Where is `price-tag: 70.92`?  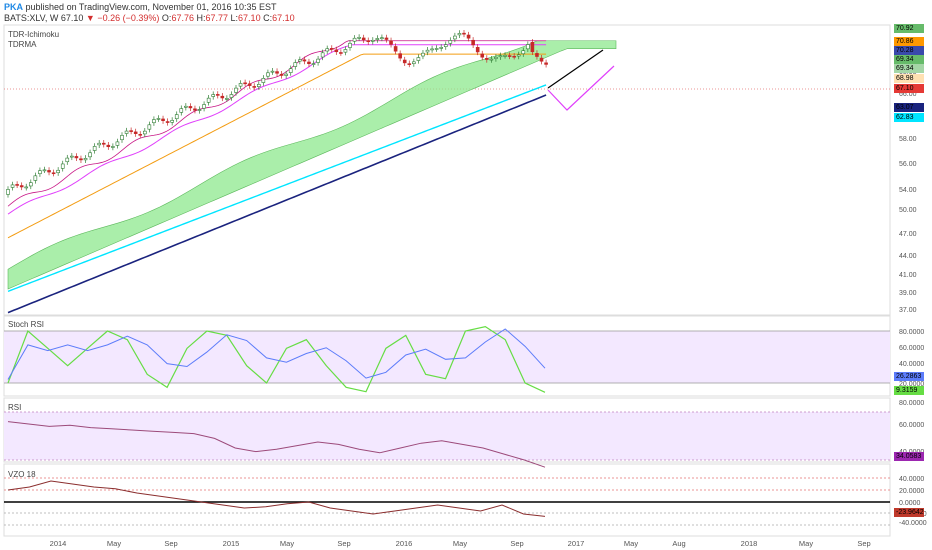
price-tag: 70.92 is located at coordinates (909, 28).